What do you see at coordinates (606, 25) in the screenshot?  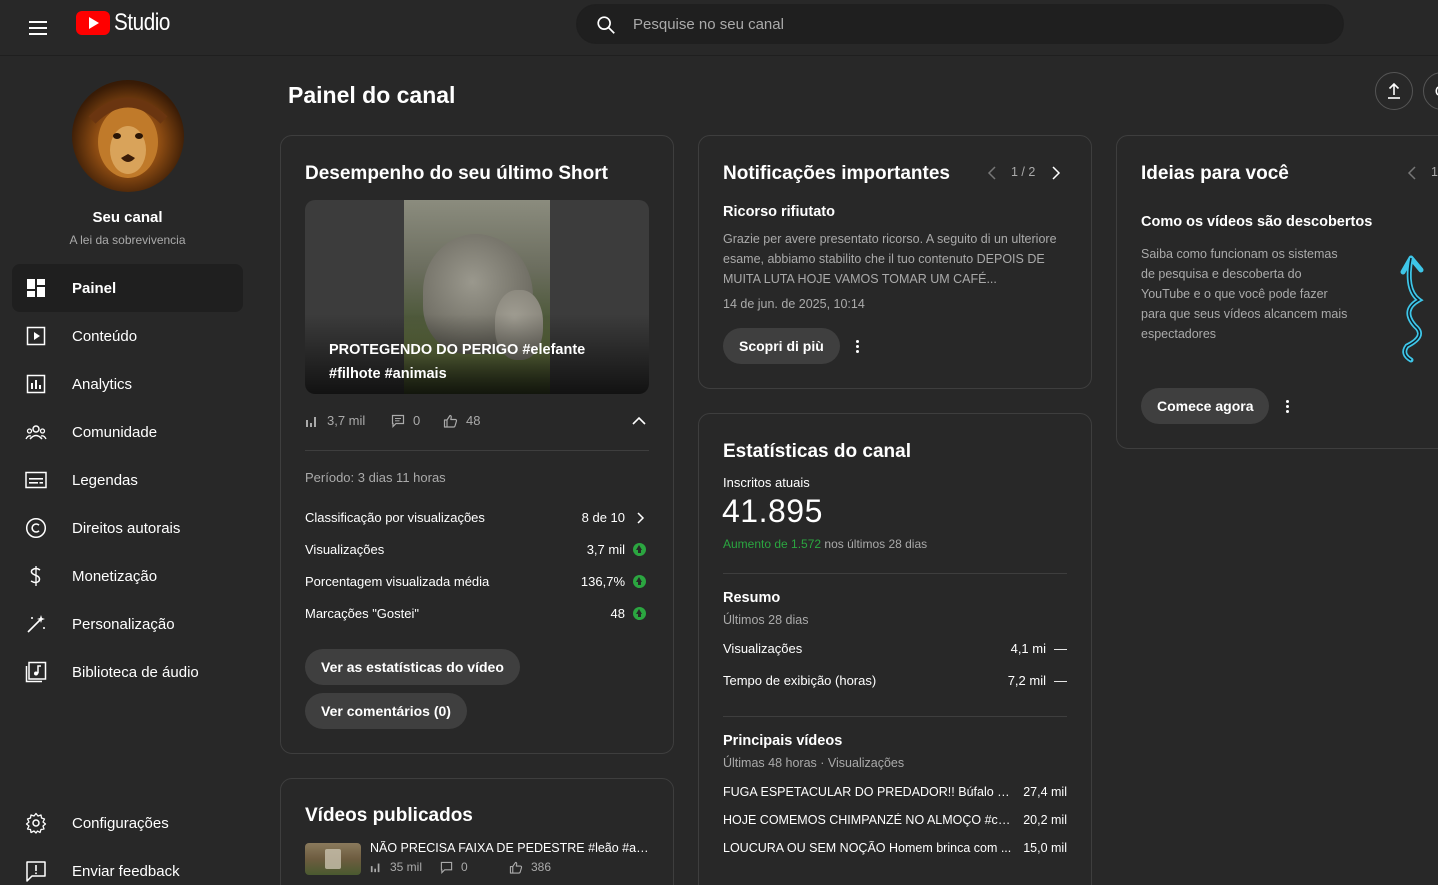 I see `search-icon` at bounding box center [606, 25].